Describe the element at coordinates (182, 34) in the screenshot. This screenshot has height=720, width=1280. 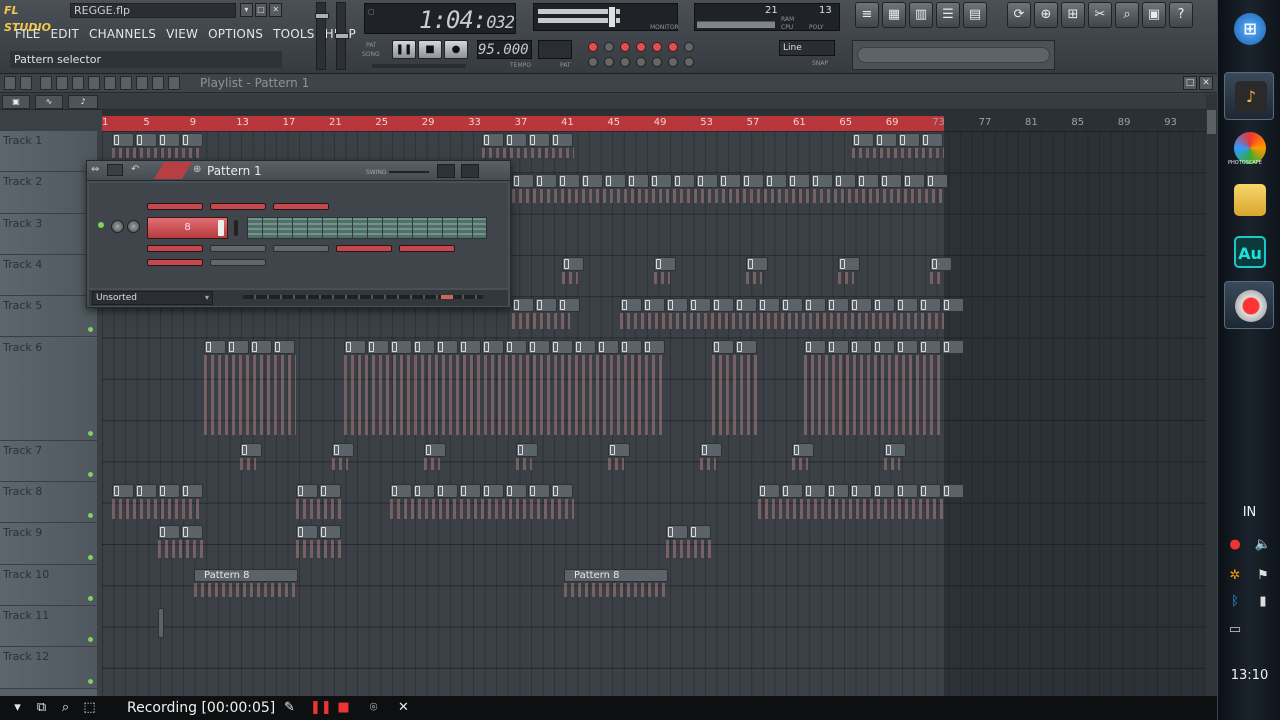
I see `menu-view: VIEW` at that location.